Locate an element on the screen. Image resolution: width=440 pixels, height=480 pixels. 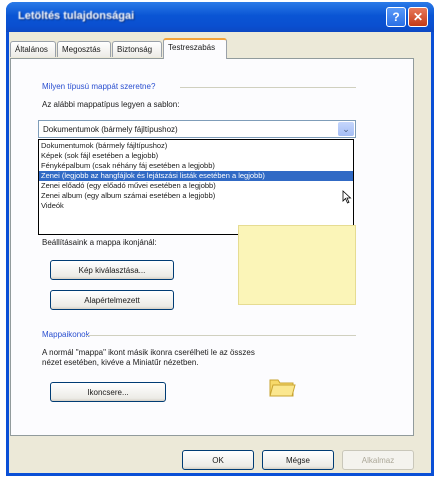
folder-template-select: Dokumentumok (bármely fájltípushoz) ⌄ is located at coordinates (197, 129).